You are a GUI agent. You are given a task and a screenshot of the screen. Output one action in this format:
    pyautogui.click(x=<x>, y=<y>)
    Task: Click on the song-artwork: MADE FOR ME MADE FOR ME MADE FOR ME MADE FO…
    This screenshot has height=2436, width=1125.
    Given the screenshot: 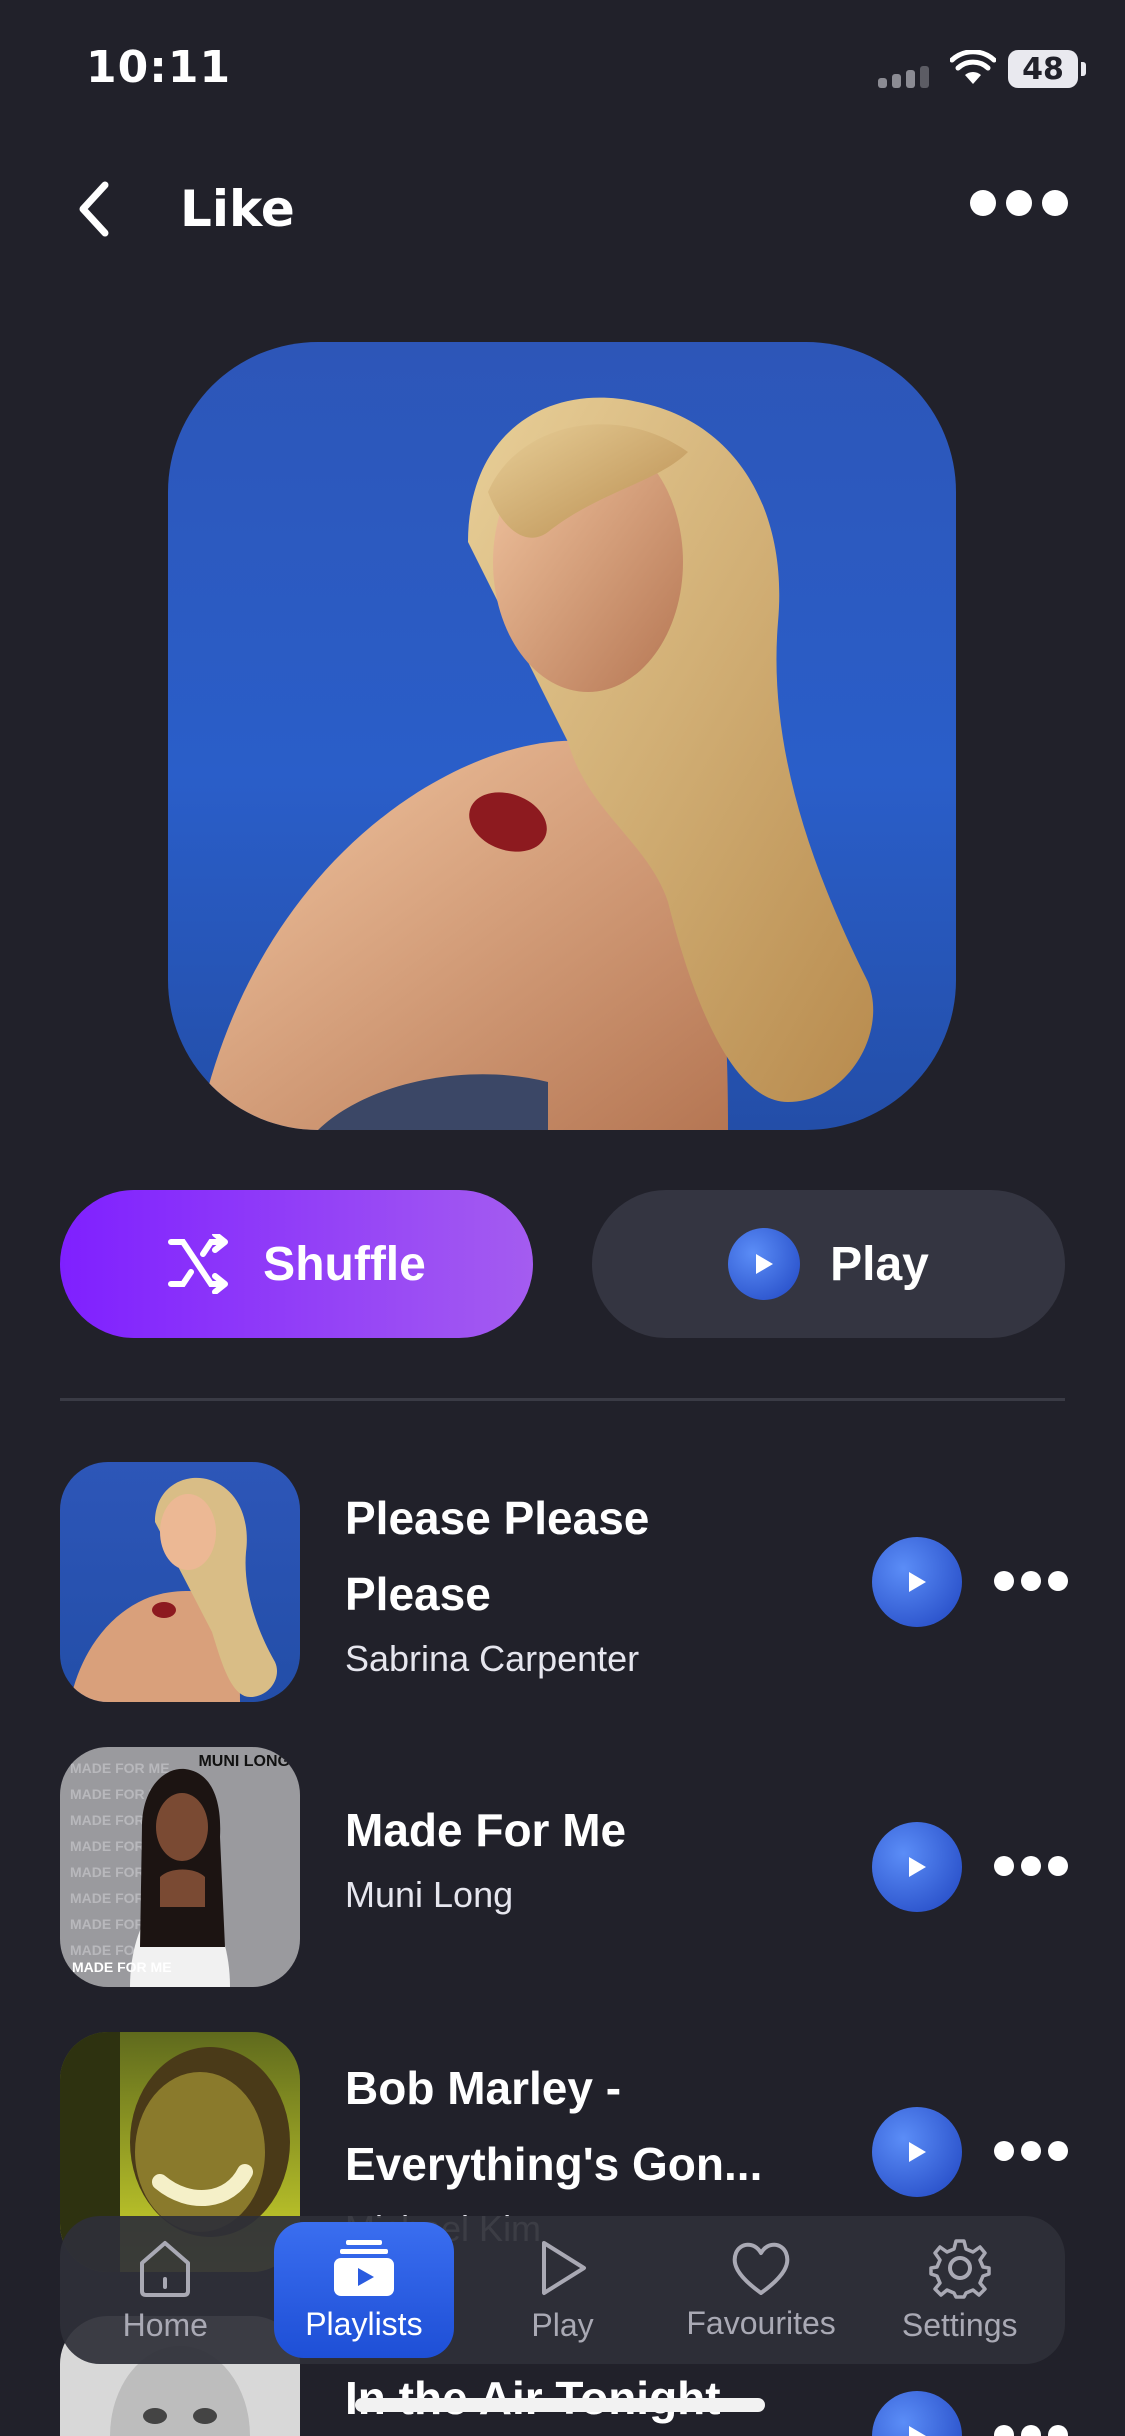 What is the action you would take?
    pyautogui.click(x=180, y=1867)
    